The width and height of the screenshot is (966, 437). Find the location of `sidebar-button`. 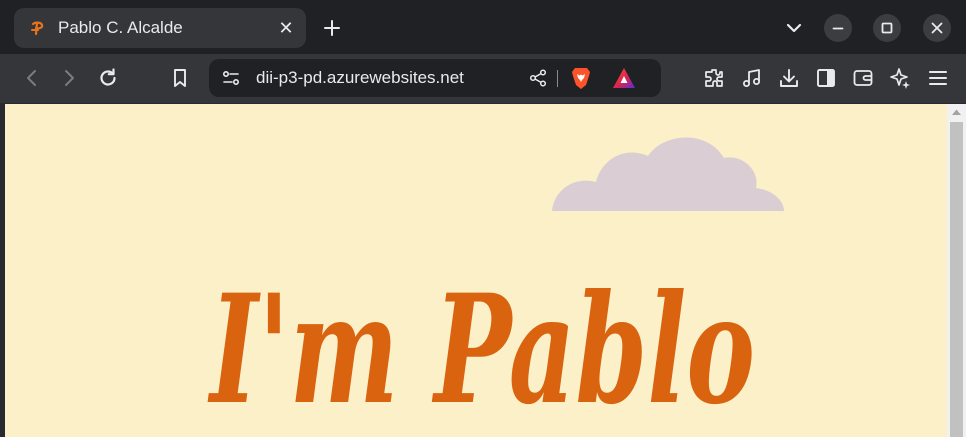

sidebar-button is located at coordinates (826, 78).